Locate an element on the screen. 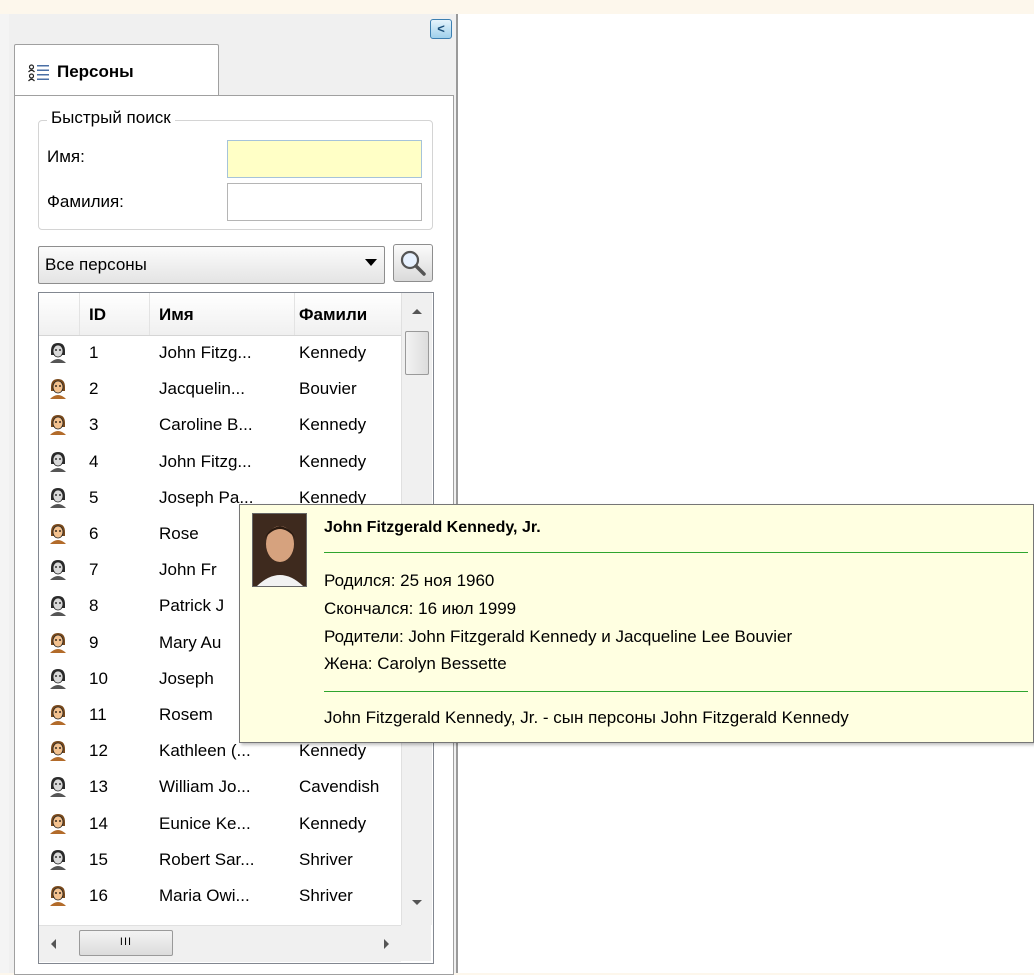 This screenshot has height=975, width=1034. last-name-input is located at coordinates (324, 202).